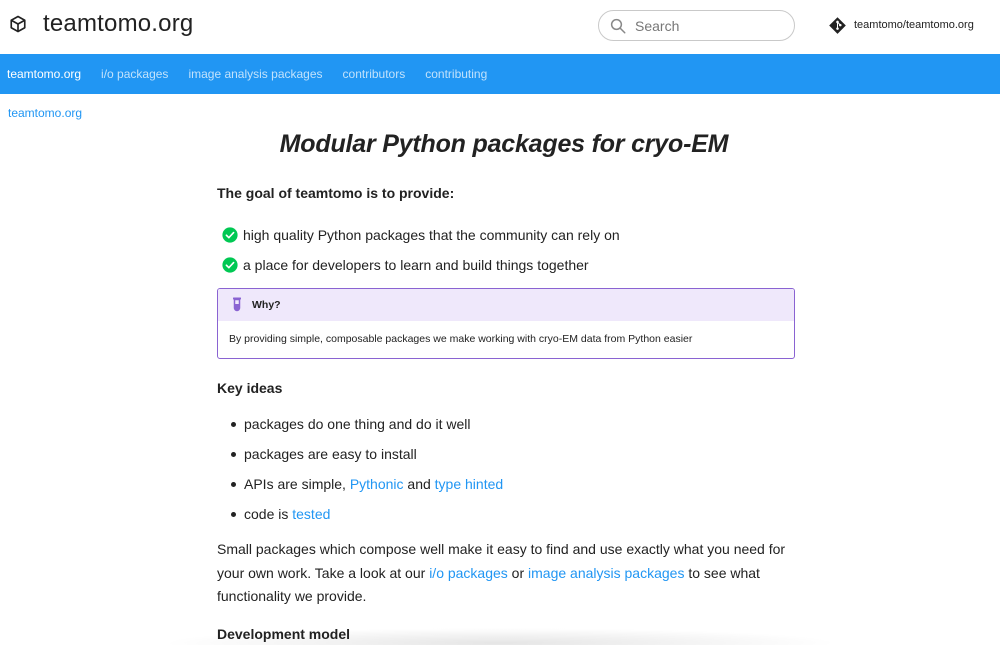  Describe the element at coordinates (118, 24) in the screenshot. I see `site-title: teamtomo.org` at that location.